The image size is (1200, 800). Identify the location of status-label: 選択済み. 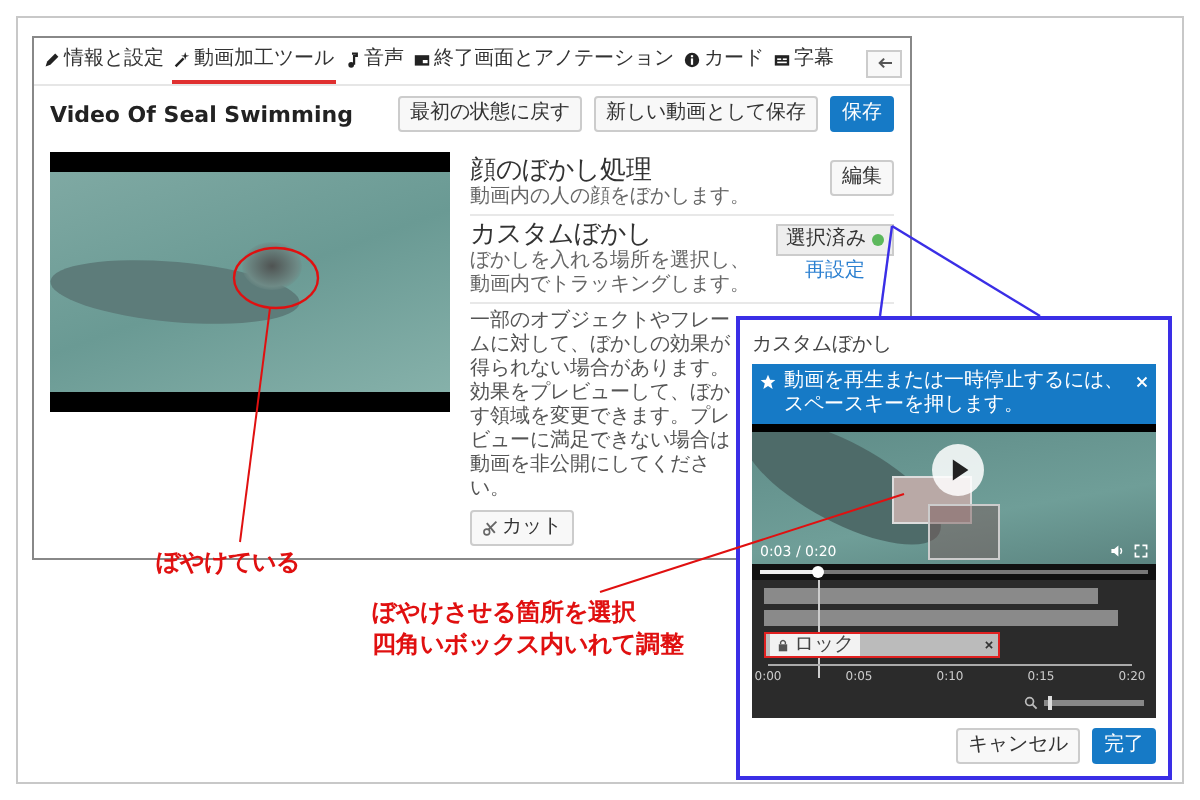
(826, 240).